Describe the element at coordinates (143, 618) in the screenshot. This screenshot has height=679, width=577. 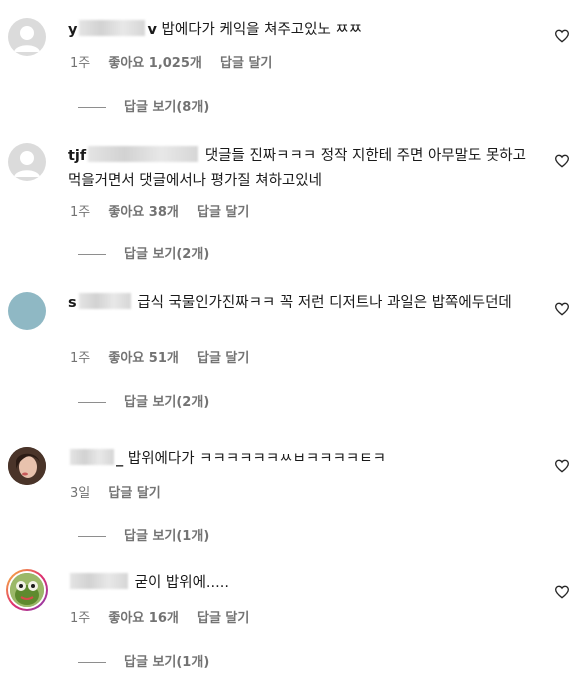
I see `comment-likes: 좋아요 16개` at that location.